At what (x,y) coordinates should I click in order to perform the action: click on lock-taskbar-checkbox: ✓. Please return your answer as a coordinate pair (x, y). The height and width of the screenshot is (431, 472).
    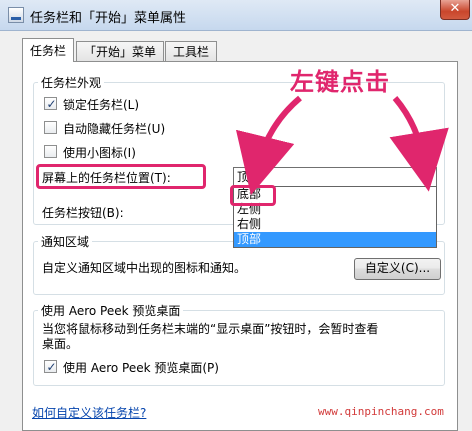
    Looking at the image, I should click on (50, 103).